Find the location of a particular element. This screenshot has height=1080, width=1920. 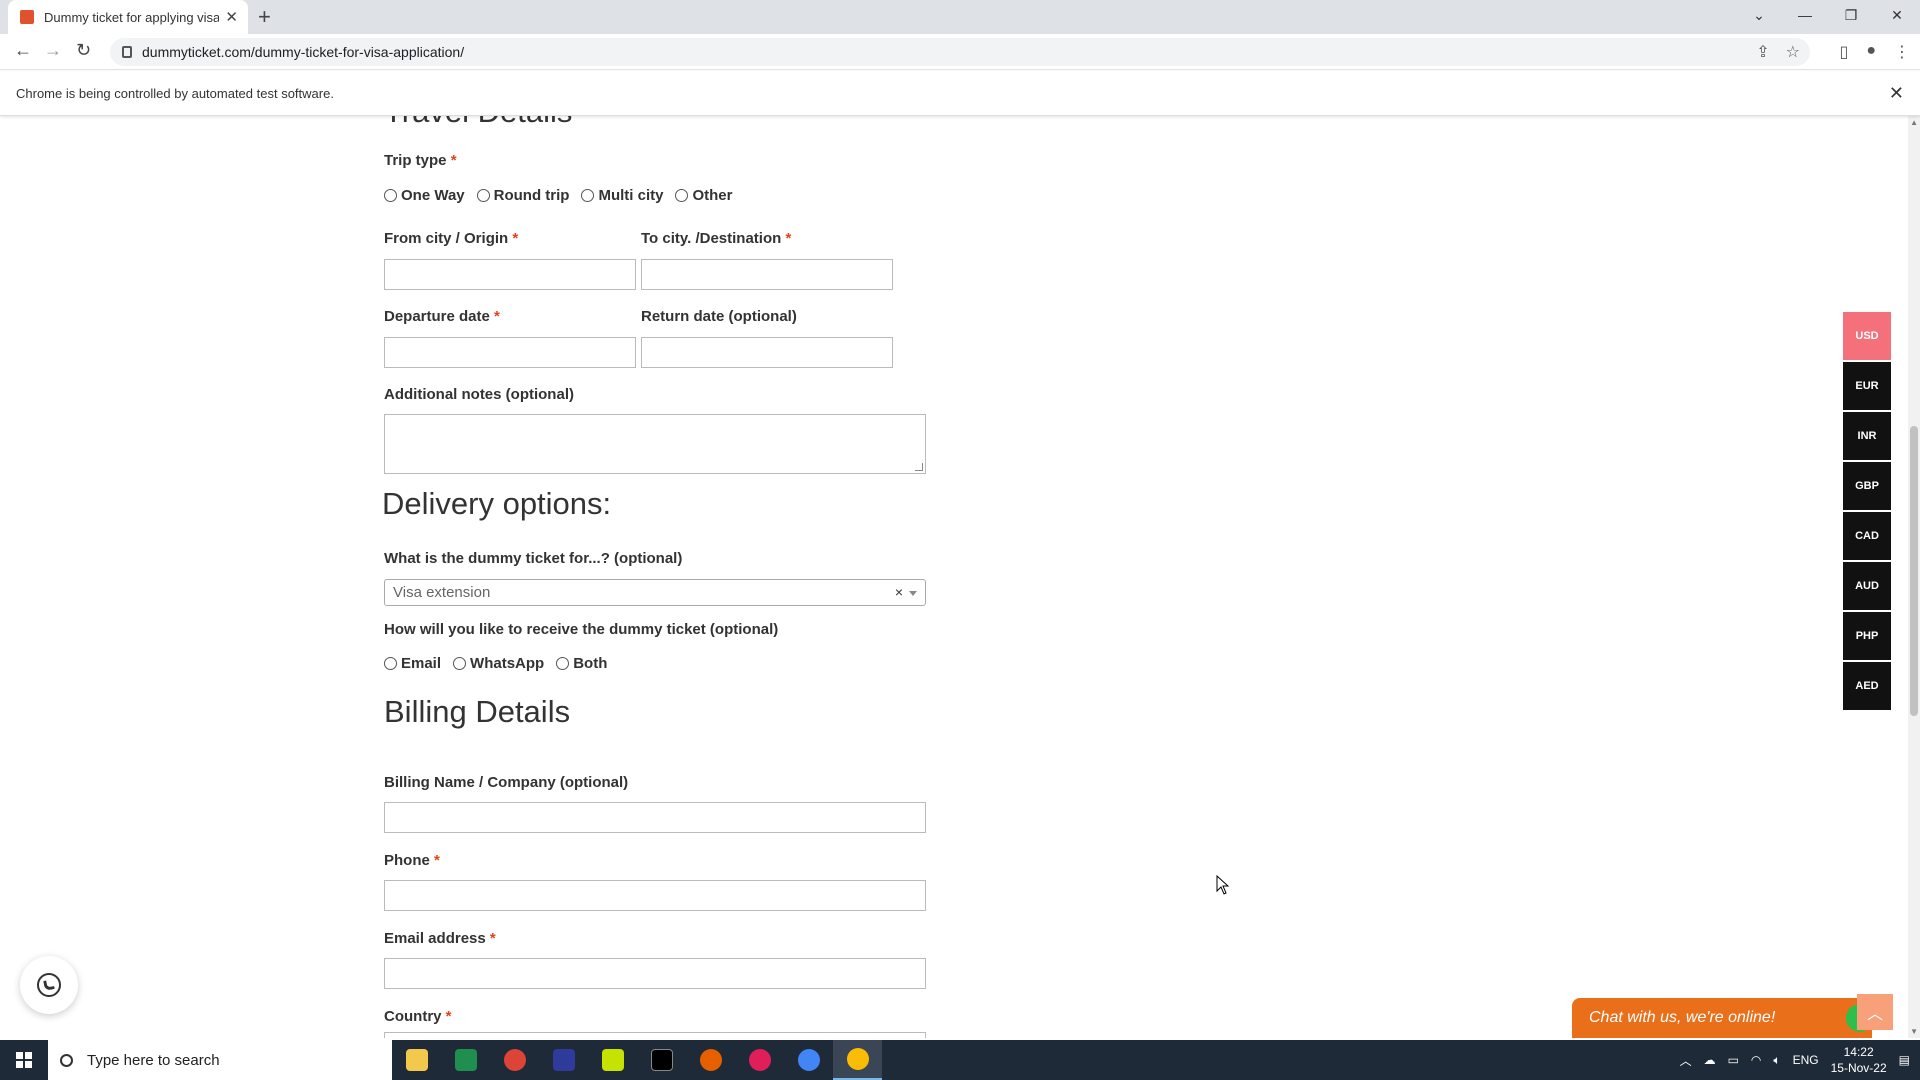

lock-icon is located at coordinates (127, 52).